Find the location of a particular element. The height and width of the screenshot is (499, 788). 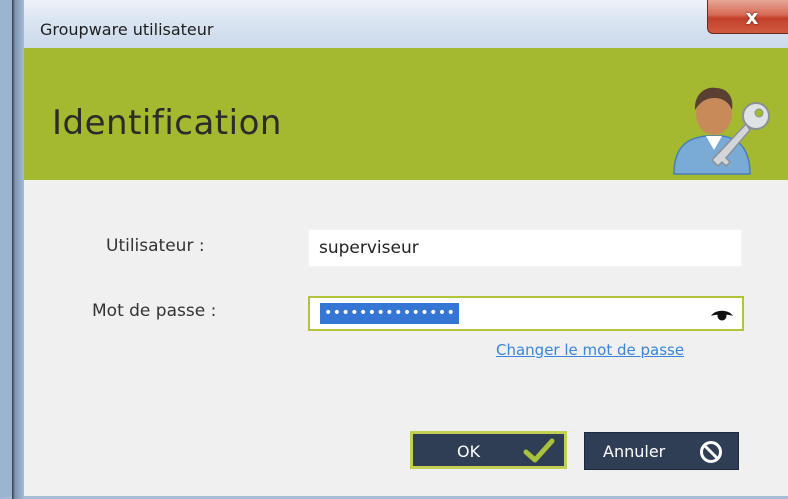

close-icon: x is located at coordinates (752, 16).